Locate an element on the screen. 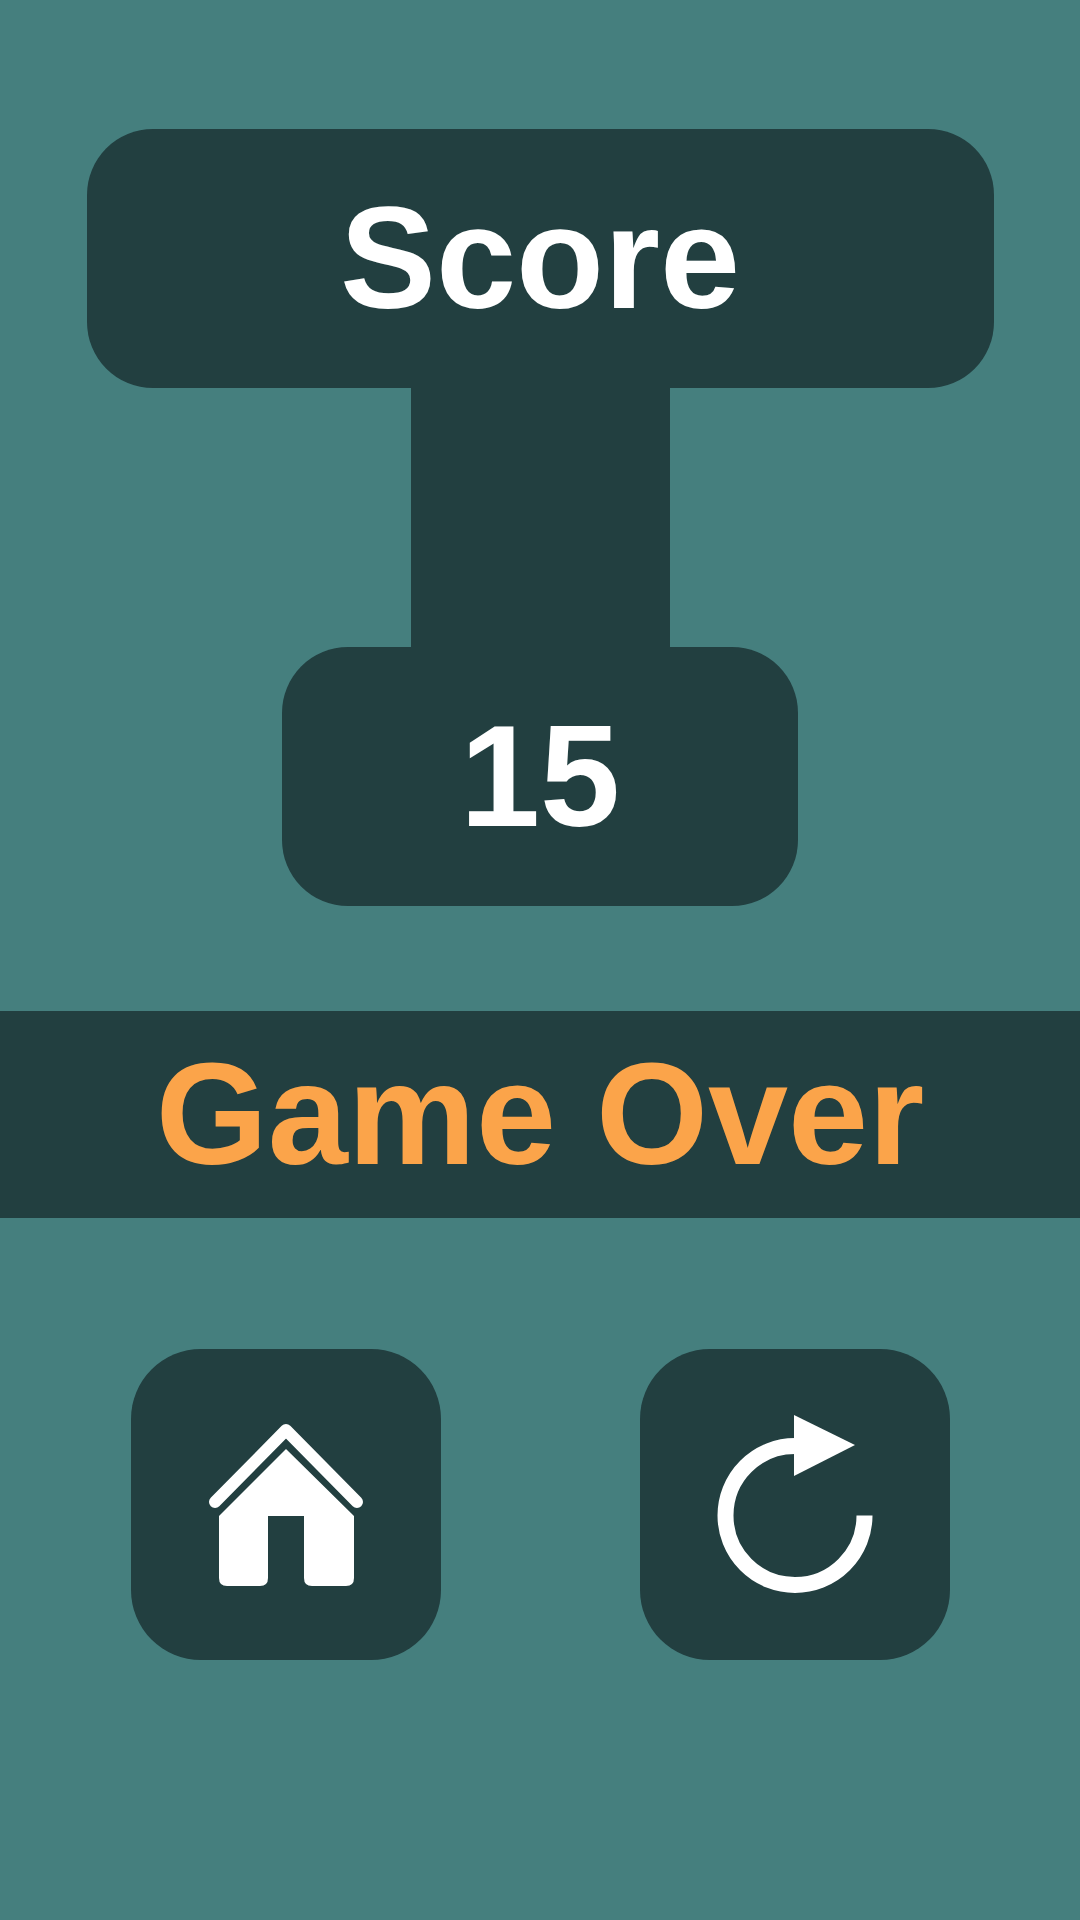  home-icon is located at coordinates (285, 1504).